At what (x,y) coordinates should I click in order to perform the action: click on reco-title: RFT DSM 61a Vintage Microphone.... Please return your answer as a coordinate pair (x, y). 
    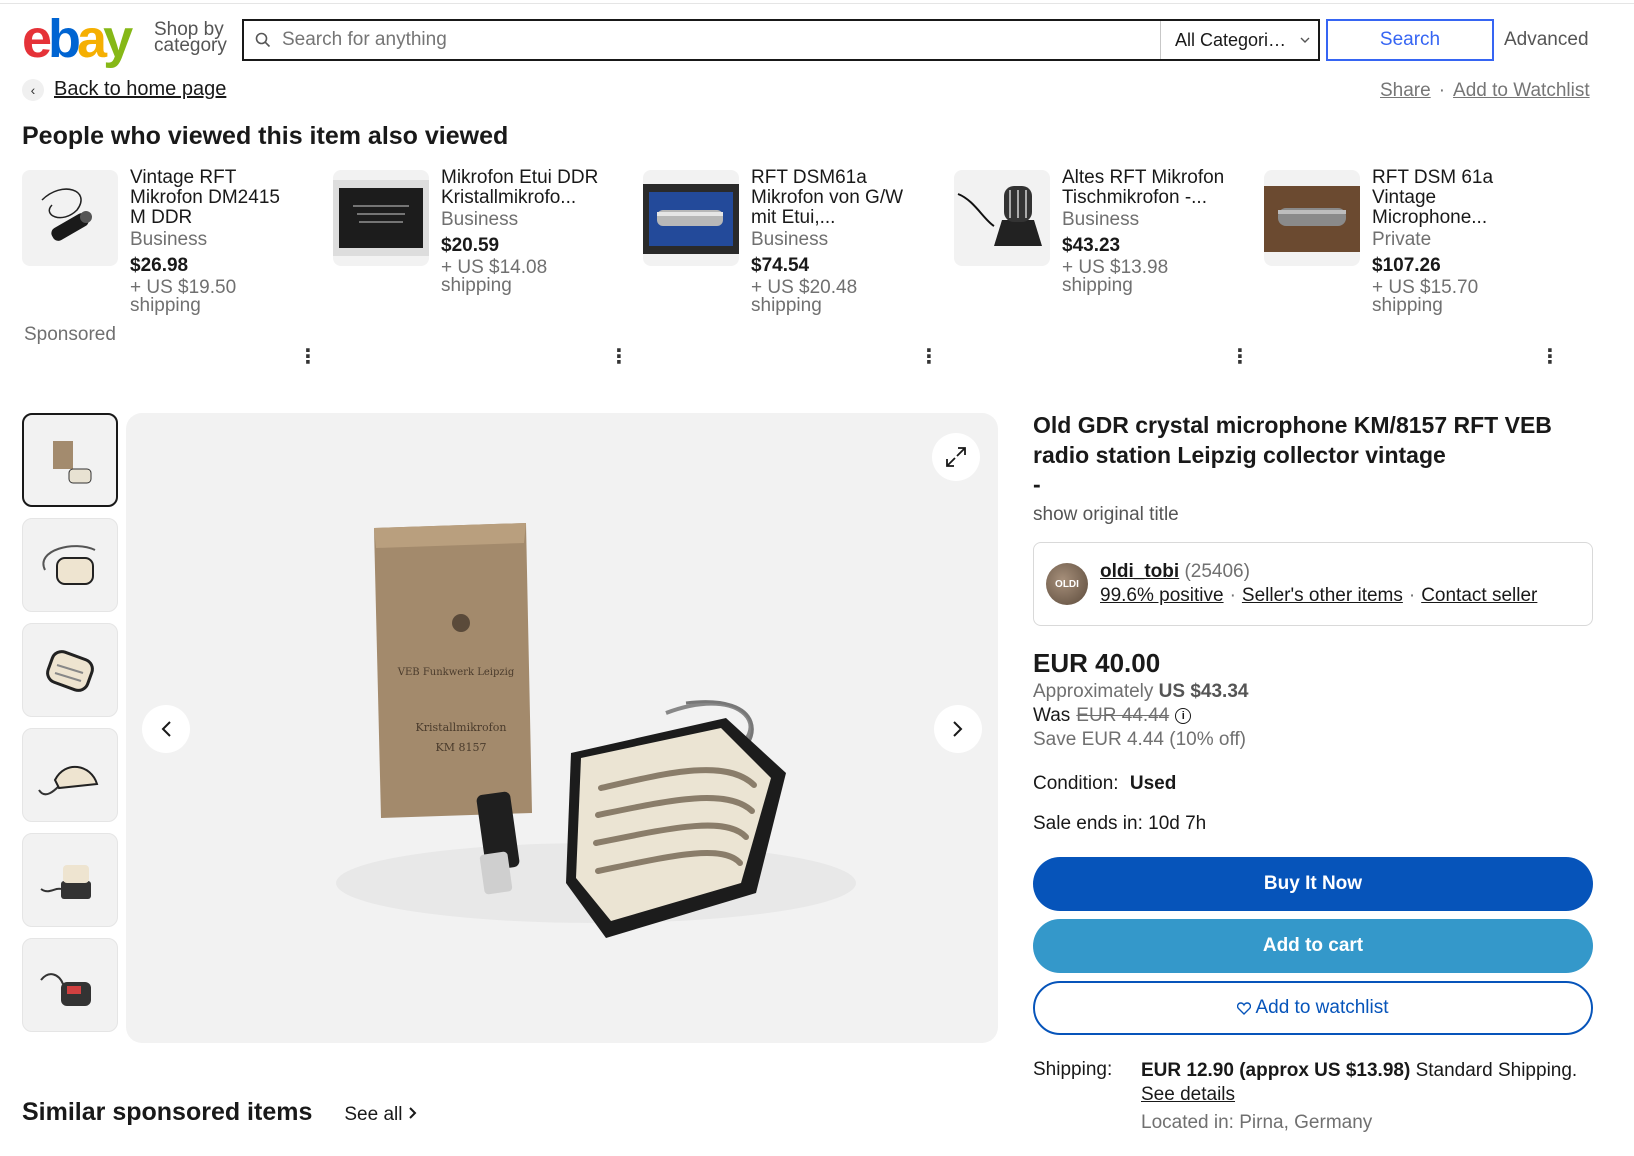
    Looking at the image, I should click on (1457, 198).